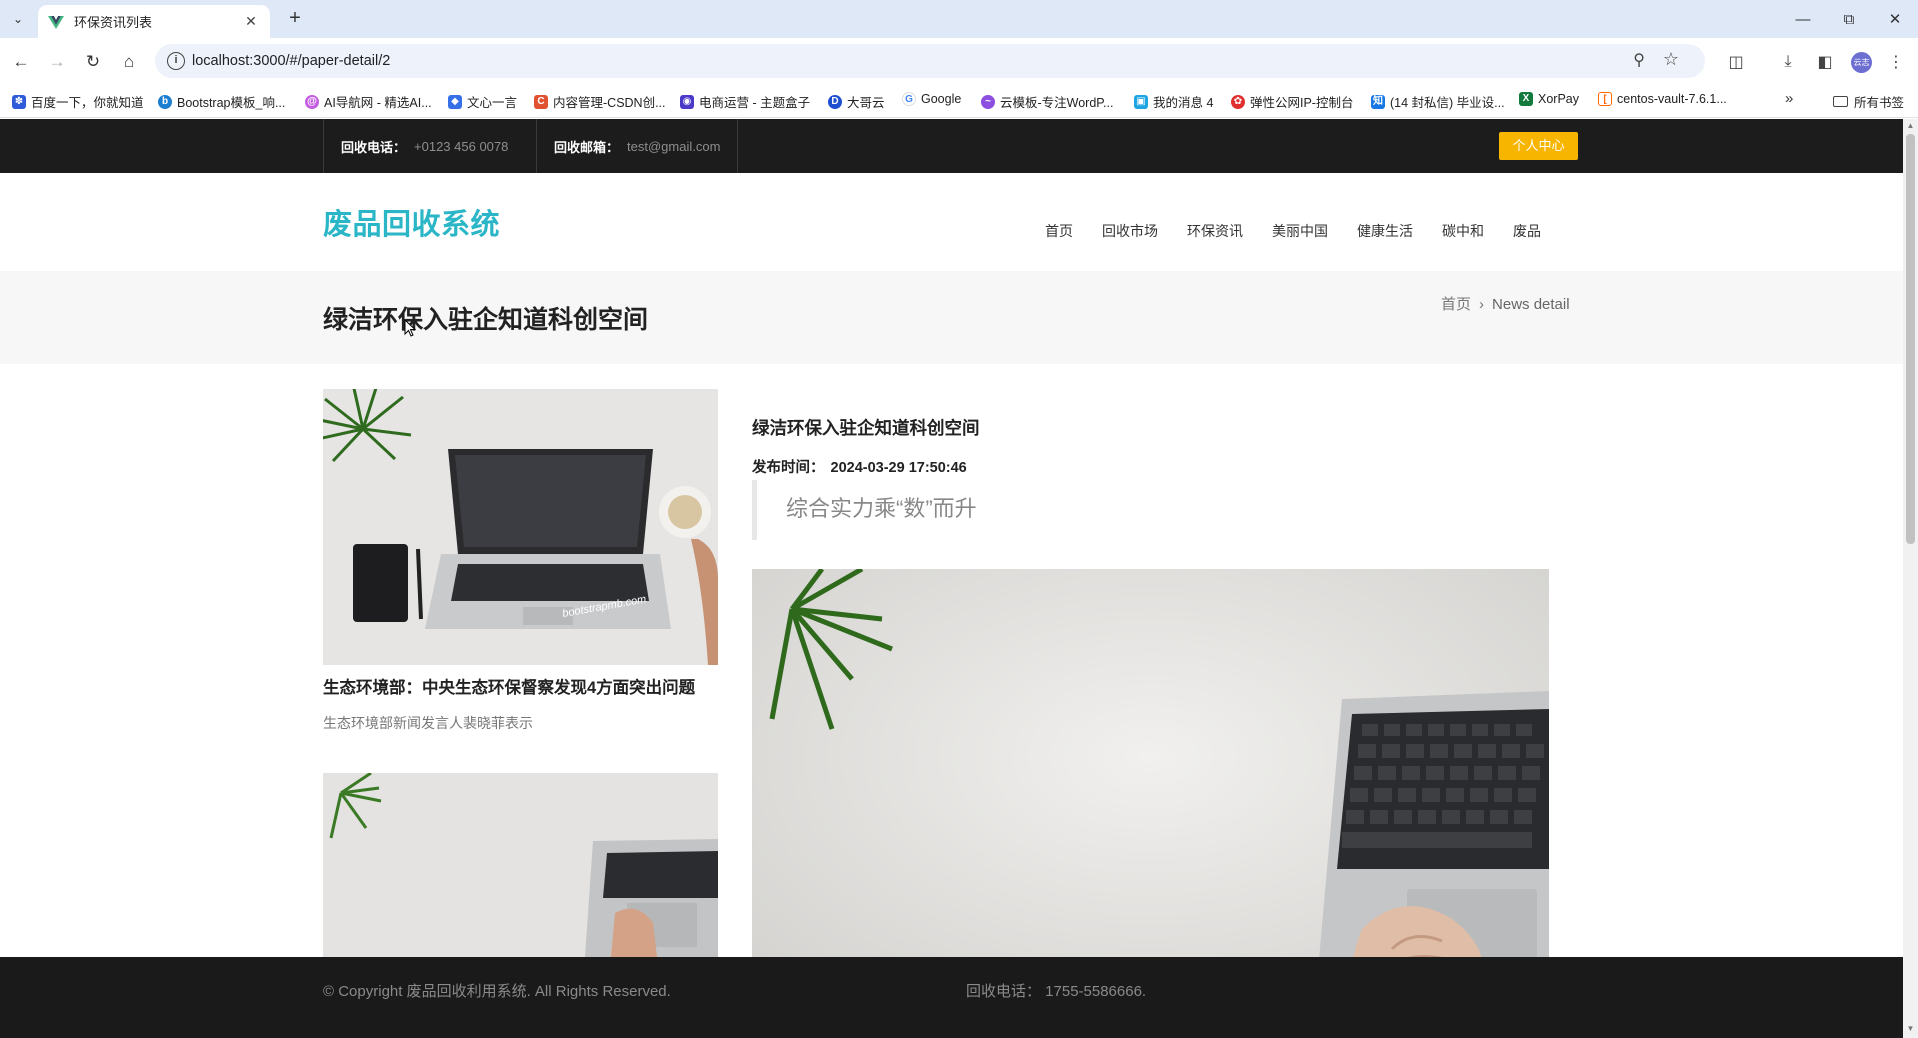 This screenshot has height=1038, width=1918. Describe the element at coordinates (154, 21) in the screenshot. I see `browser-tab: 环保资讯列表 ✕` at that location.